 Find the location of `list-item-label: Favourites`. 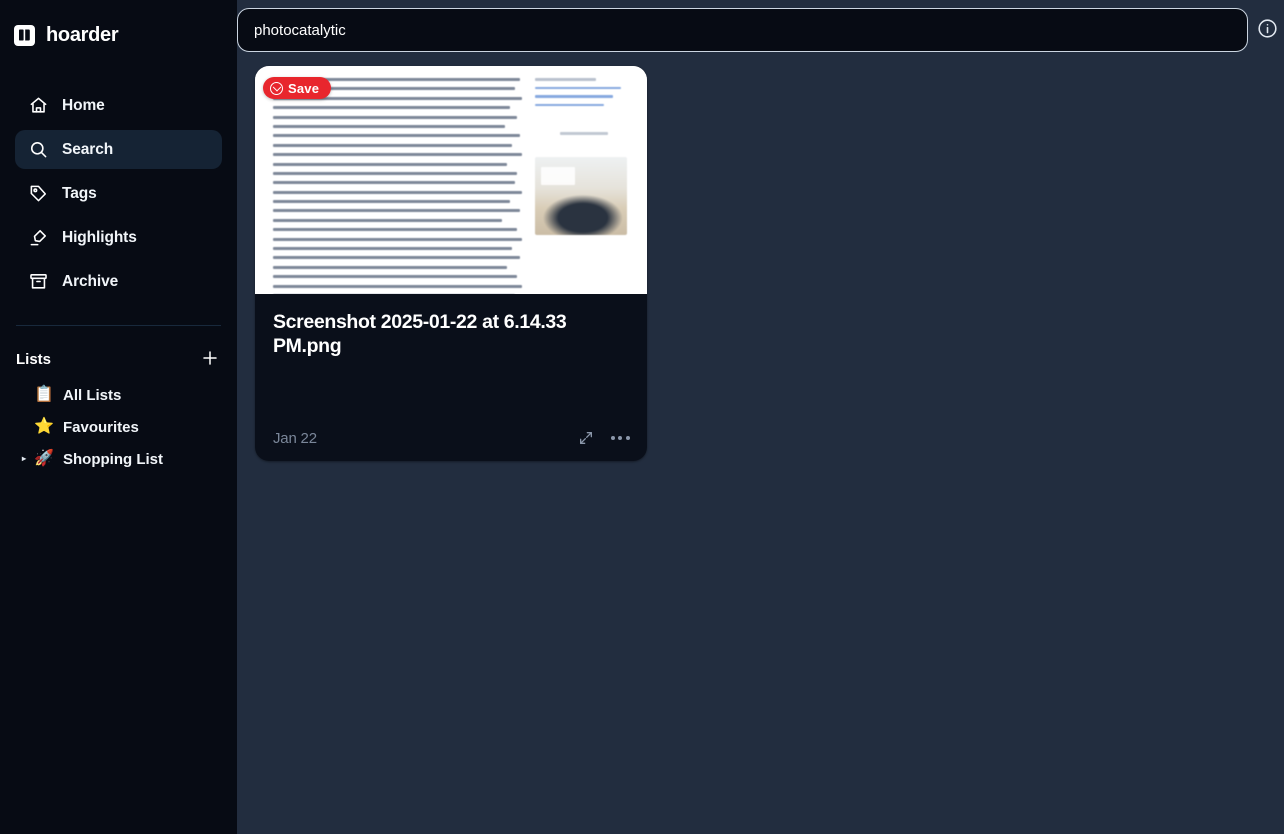

list-item-label: Favourites is located at coordinates (101, 427).